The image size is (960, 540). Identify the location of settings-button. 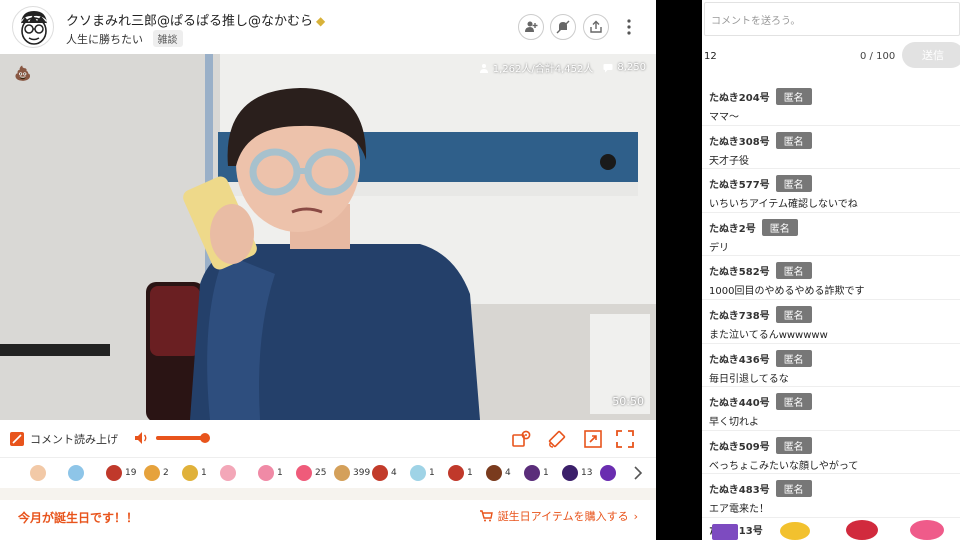
(521, 439).